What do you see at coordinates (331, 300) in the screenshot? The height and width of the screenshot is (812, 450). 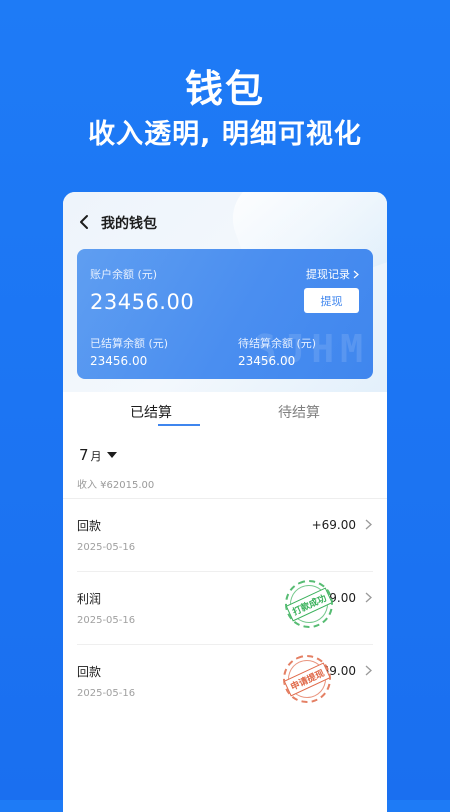 I see `withdraw-button: 提现` at bounding box center [331, 300].